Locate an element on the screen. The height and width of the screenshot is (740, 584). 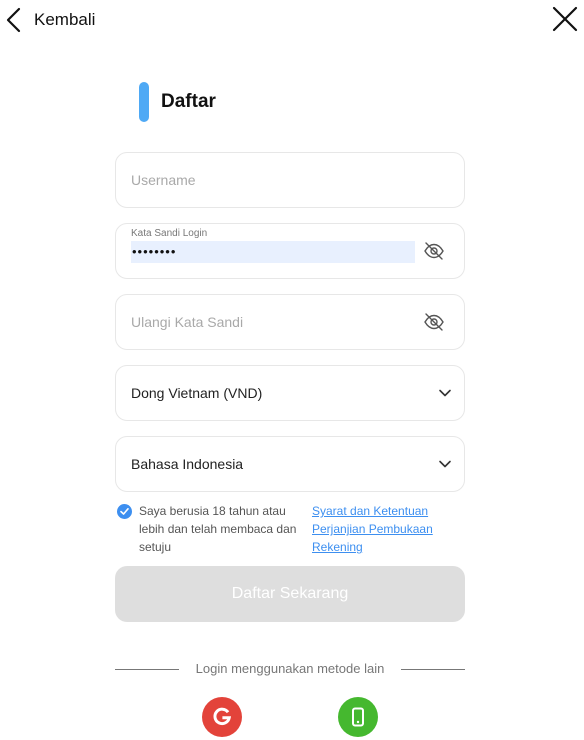
back-button: Kembali is located at coordinates (49, 20).